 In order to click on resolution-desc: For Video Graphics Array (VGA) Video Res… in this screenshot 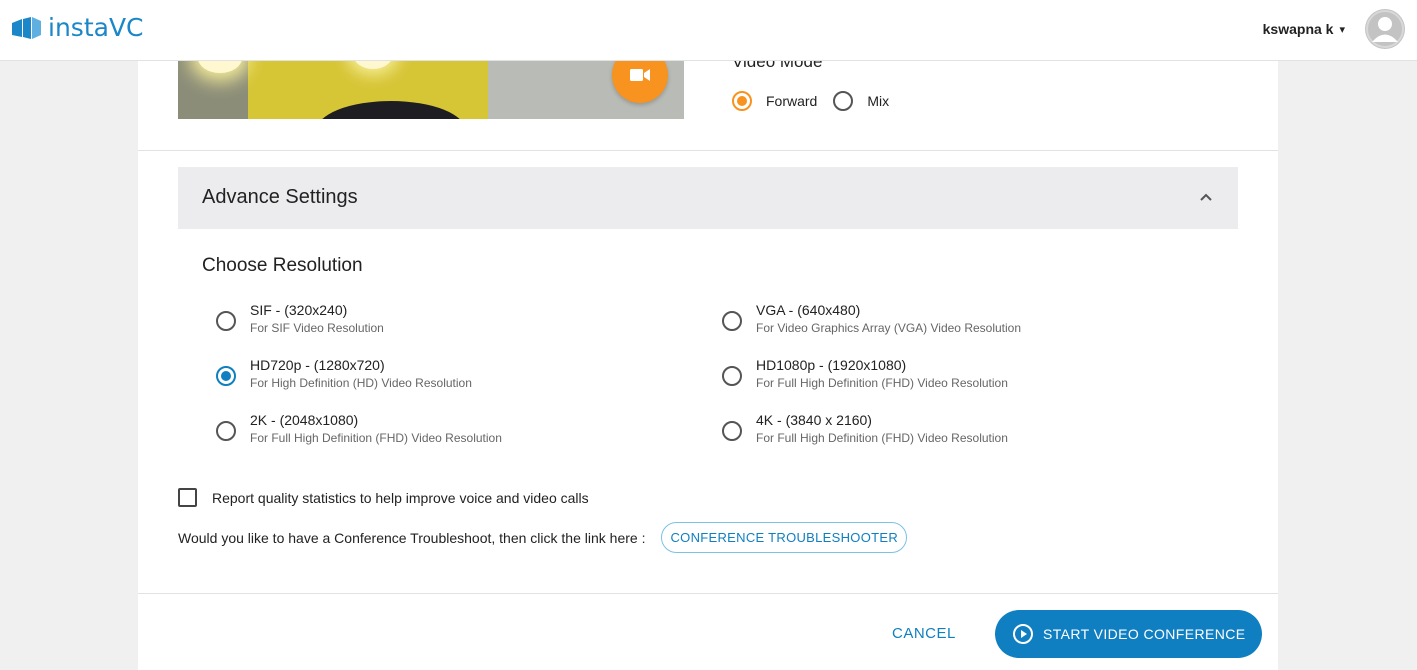, I will do `click(889, 328)`.